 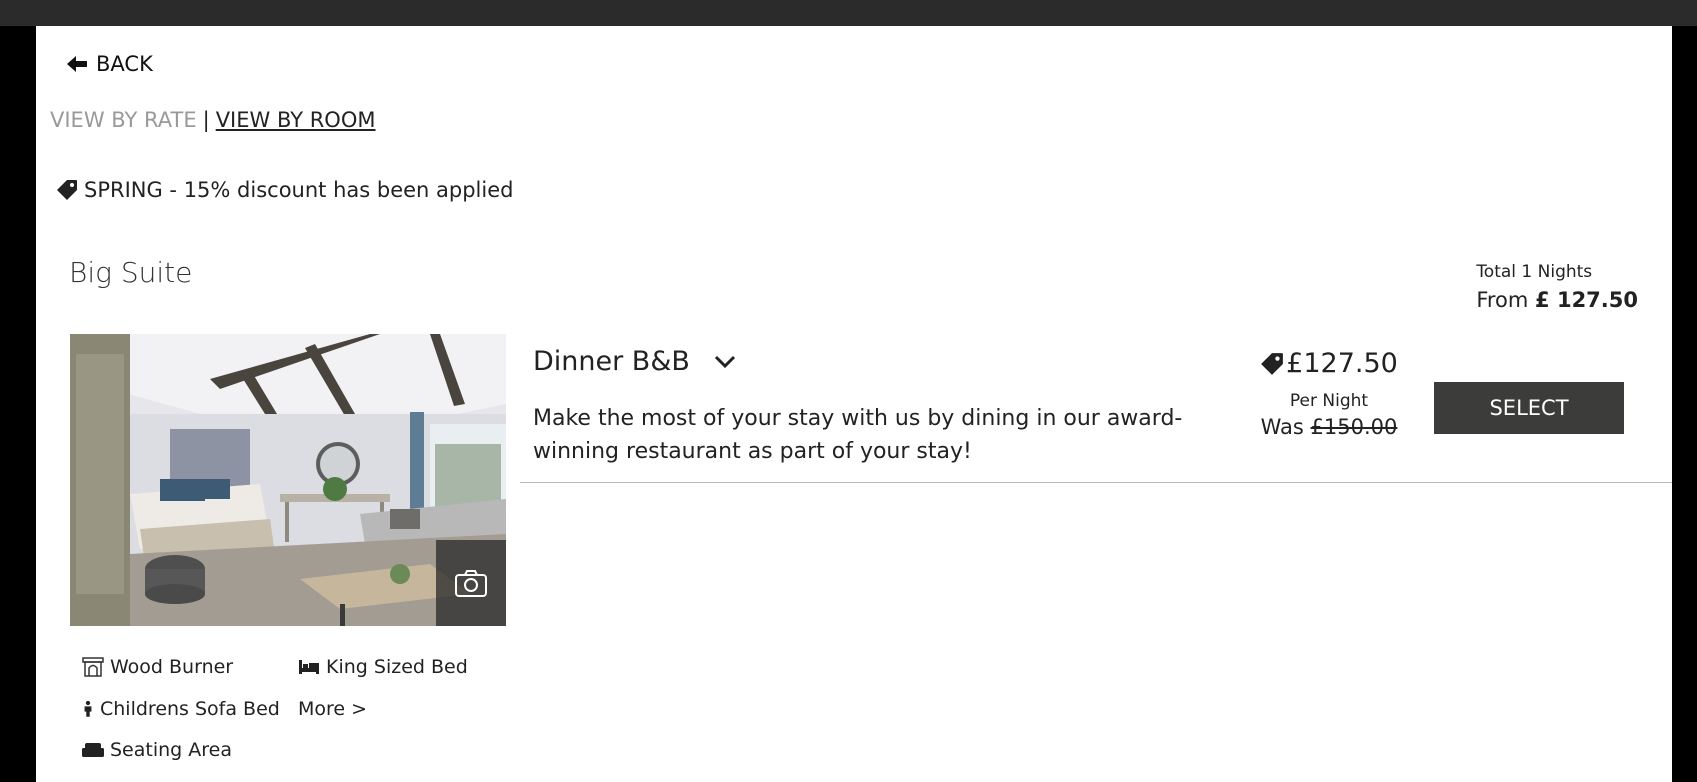 What do you see at coordinates (1534, 272) in the screenshot?
I see `total-nights-label: Total 1 Nights` at bounding box center [1534, 272].